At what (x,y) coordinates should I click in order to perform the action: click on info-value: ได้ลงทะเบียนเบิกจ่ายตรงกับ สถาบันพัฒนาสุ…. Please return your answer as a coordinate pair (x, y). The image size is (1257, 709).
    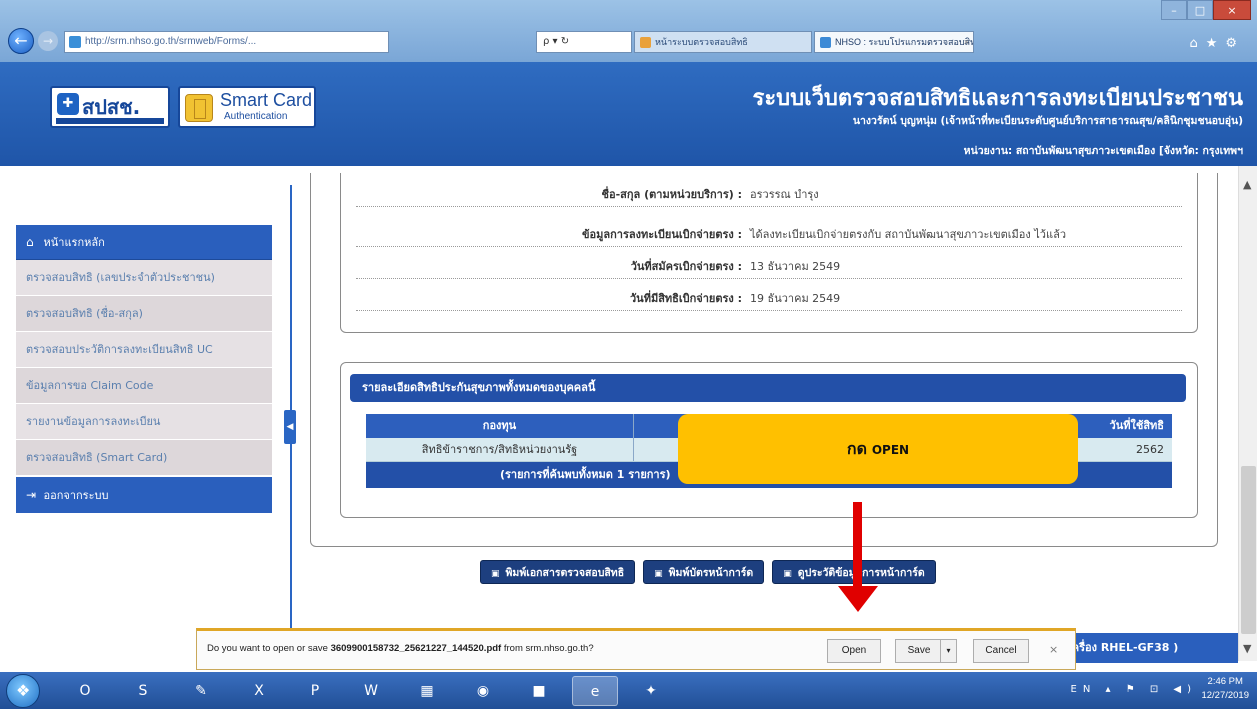
    Looking at the image, I should click on (908, 234).